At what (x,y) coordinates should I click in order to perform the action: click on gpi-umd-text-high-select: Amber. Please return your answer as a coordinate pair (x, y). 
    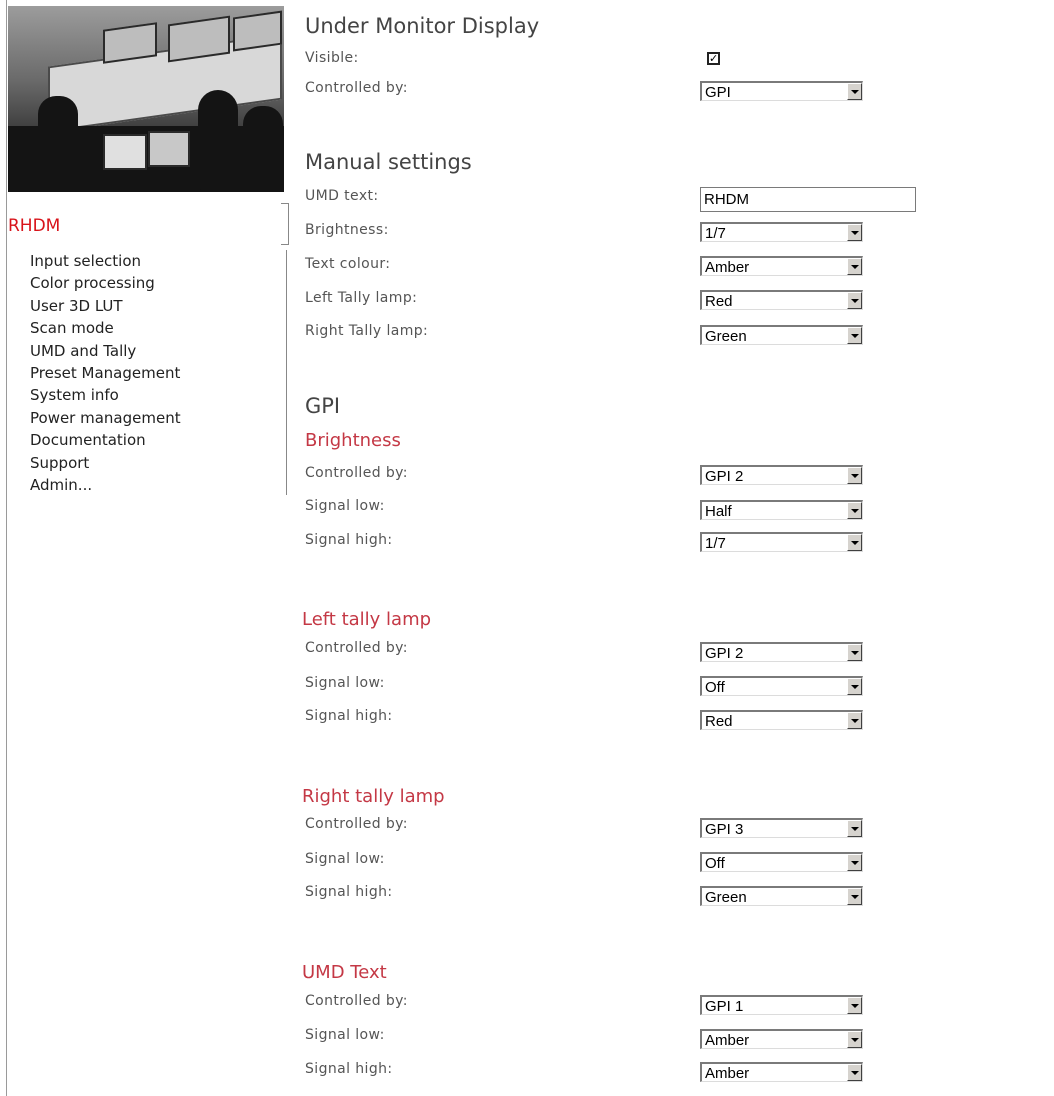
    Looking at the image, I should click on (781, 1072).